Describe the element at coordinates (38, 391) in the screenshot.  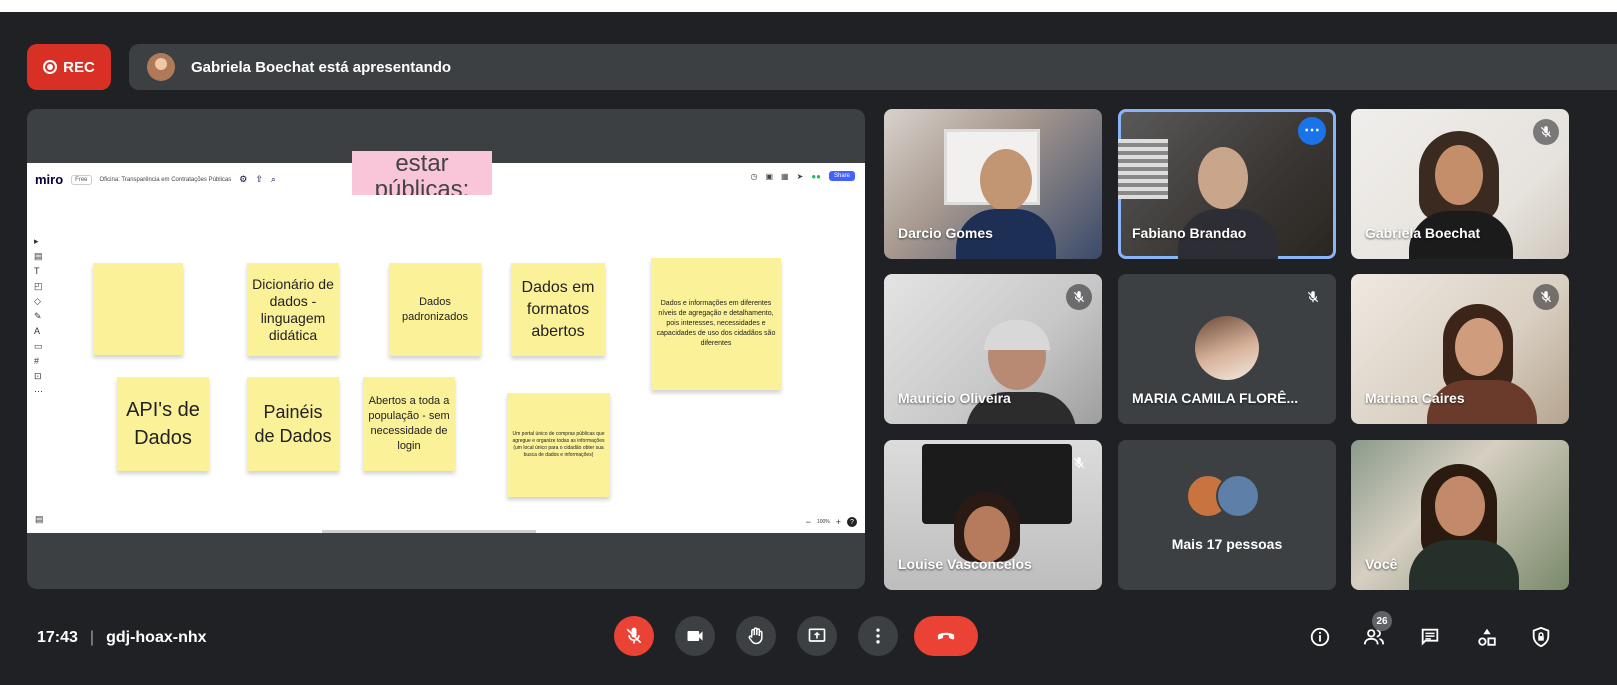
I see `more-tools-icon: ⋯` at that location.